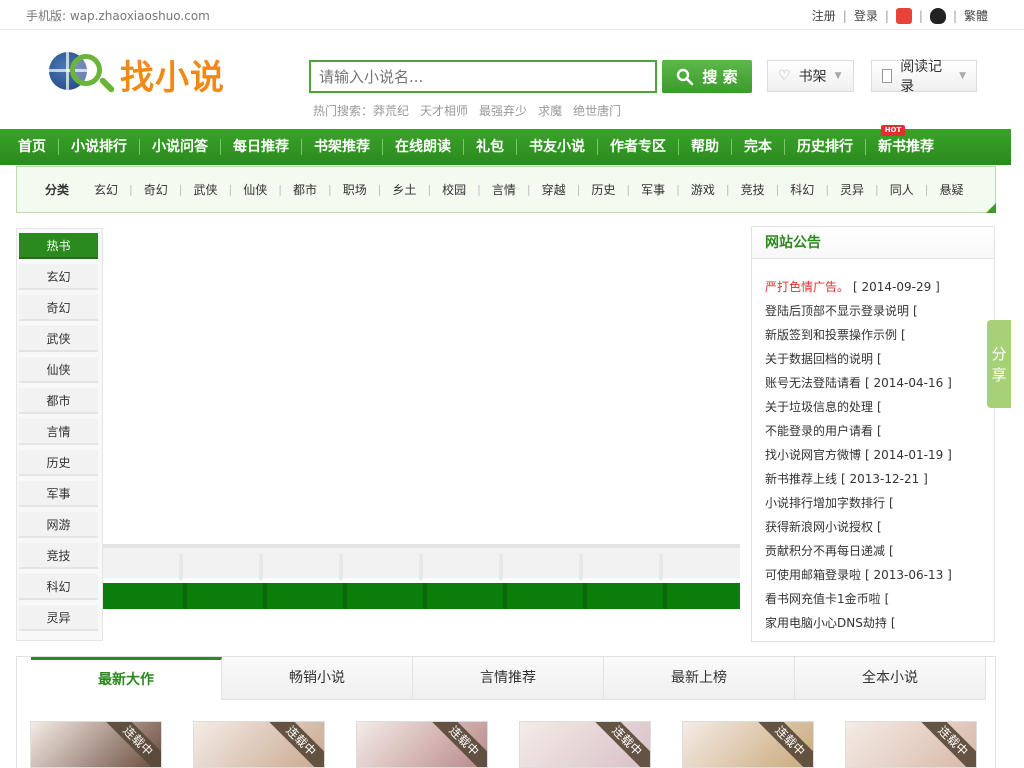 This screenshot has height=768, width=1024. Describe the element at coordinates (597, 111) in the screenshot. I see `hot-search-term: 绝世唐门` at that location.